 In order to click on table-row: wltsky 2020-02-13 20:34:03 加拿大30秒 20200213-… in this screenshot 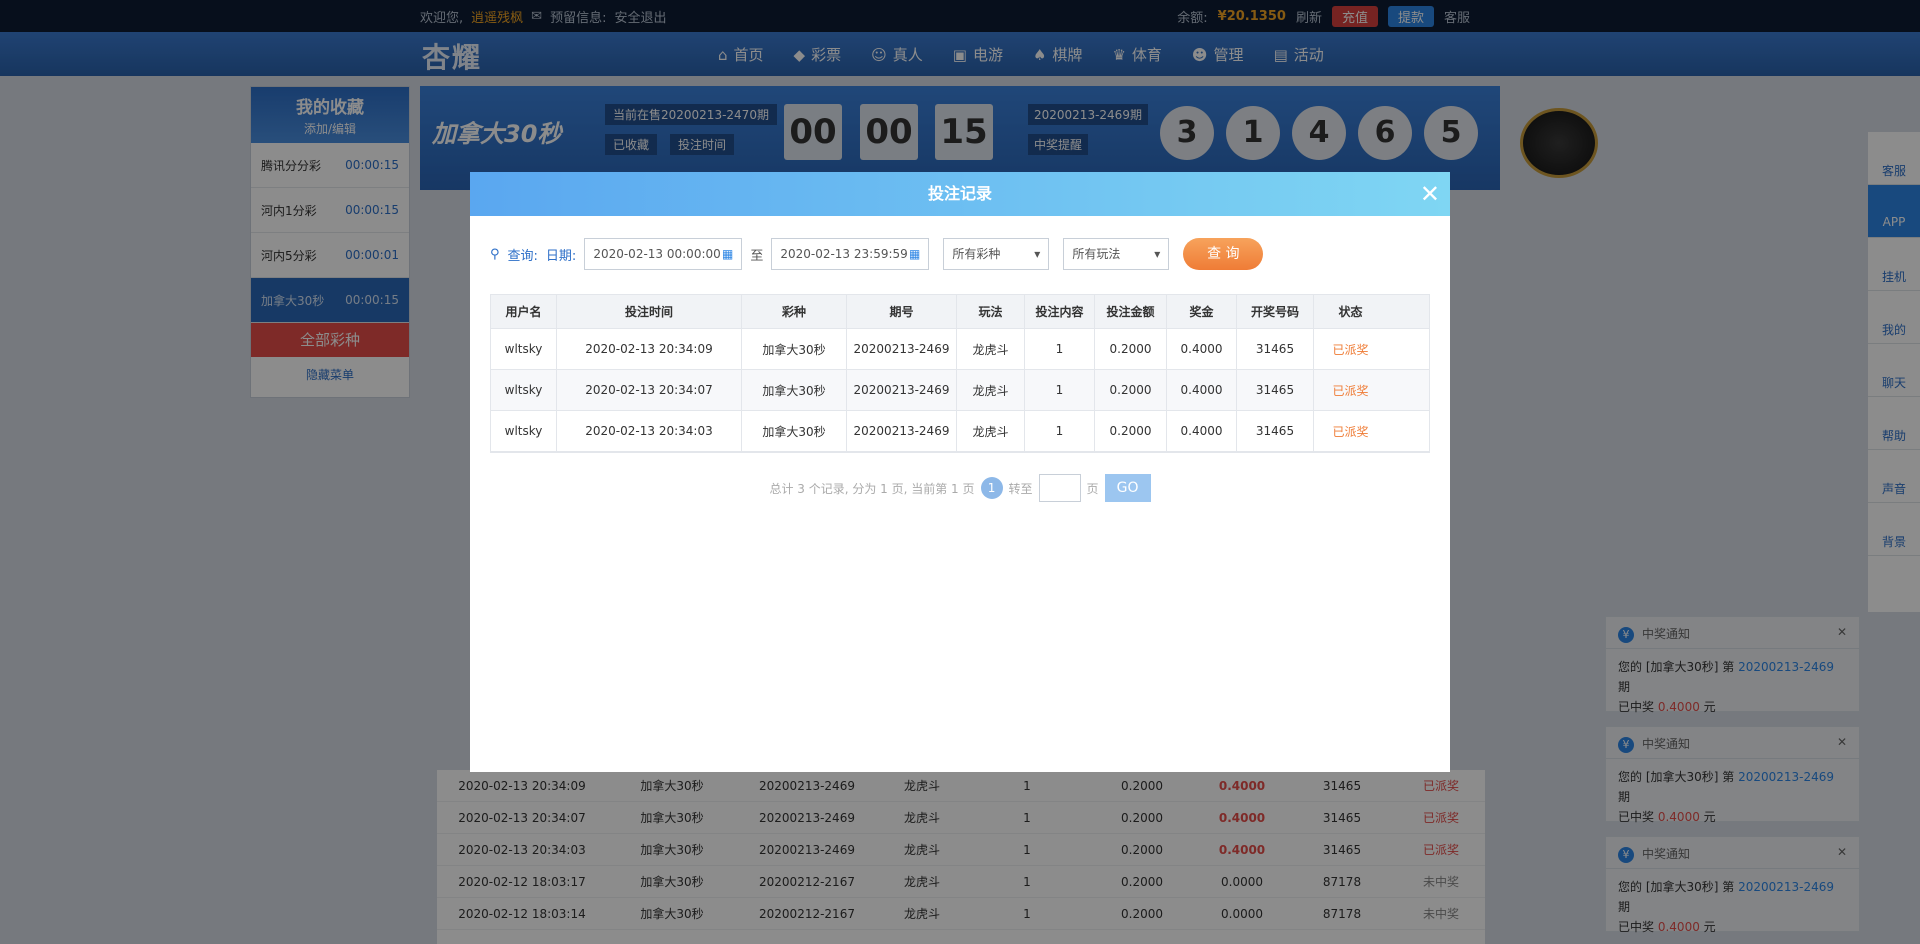, I will do `click(960, 431)`.